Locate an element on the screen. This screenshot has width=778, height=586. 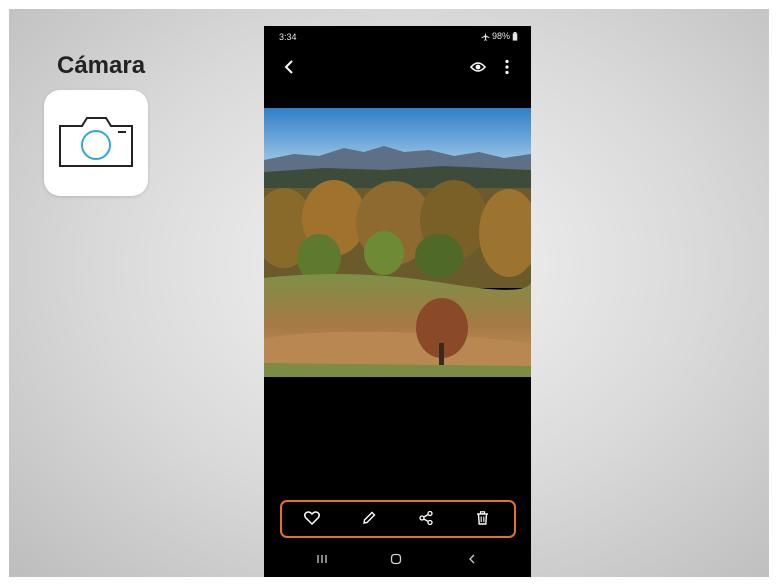
share-icon is located at coordinates (426, 518).